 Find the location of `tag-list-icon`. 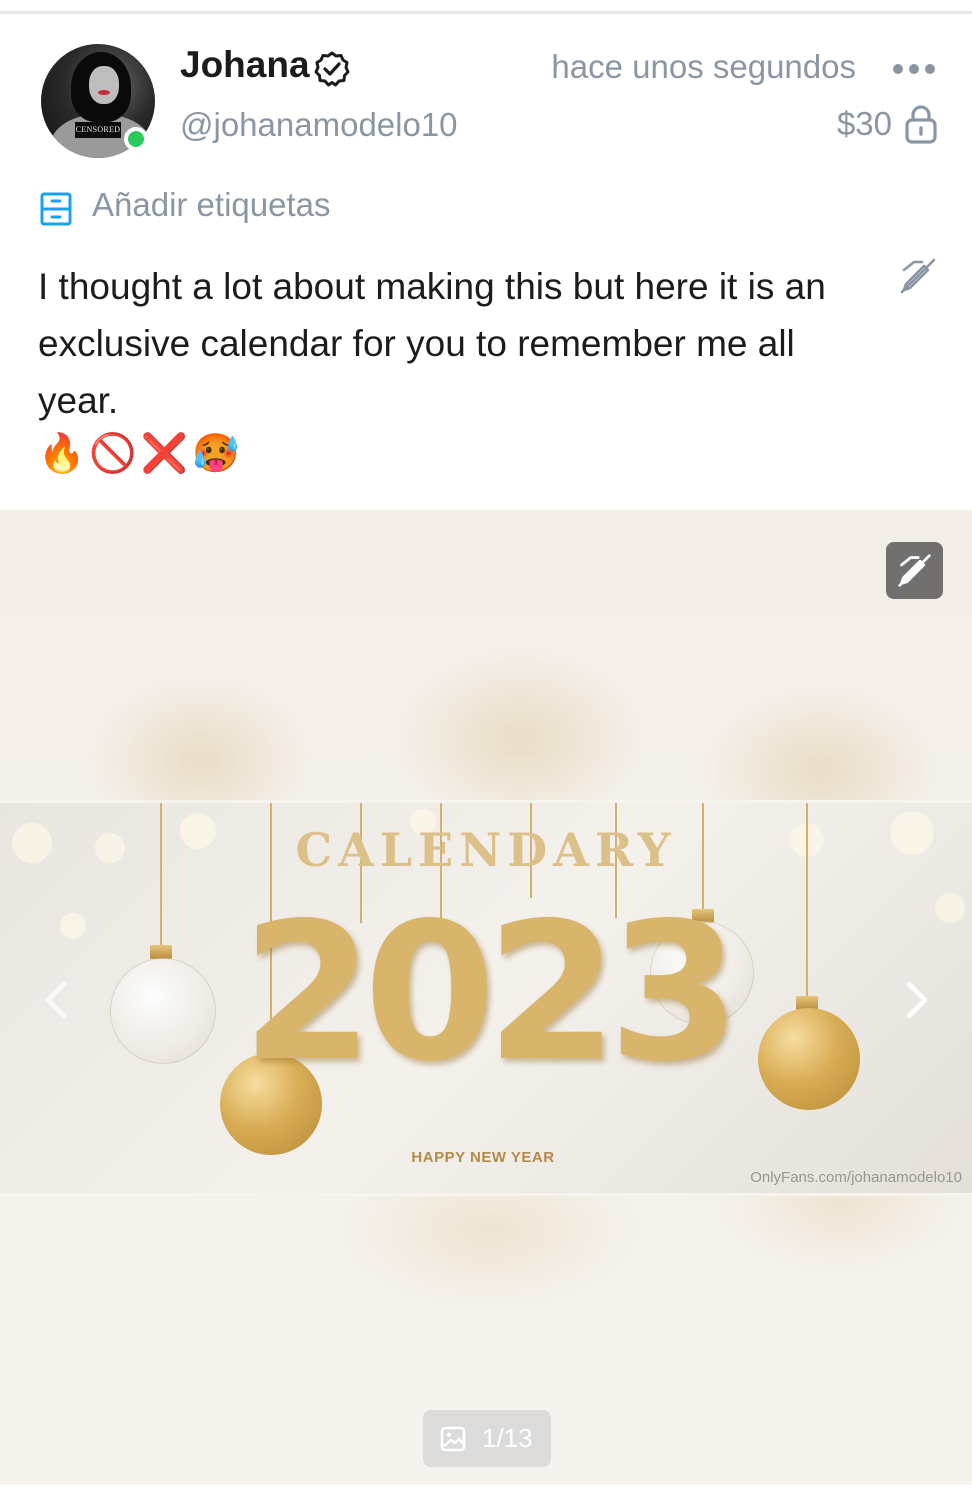

tag-list-icon is located at coordinates (56, 209).